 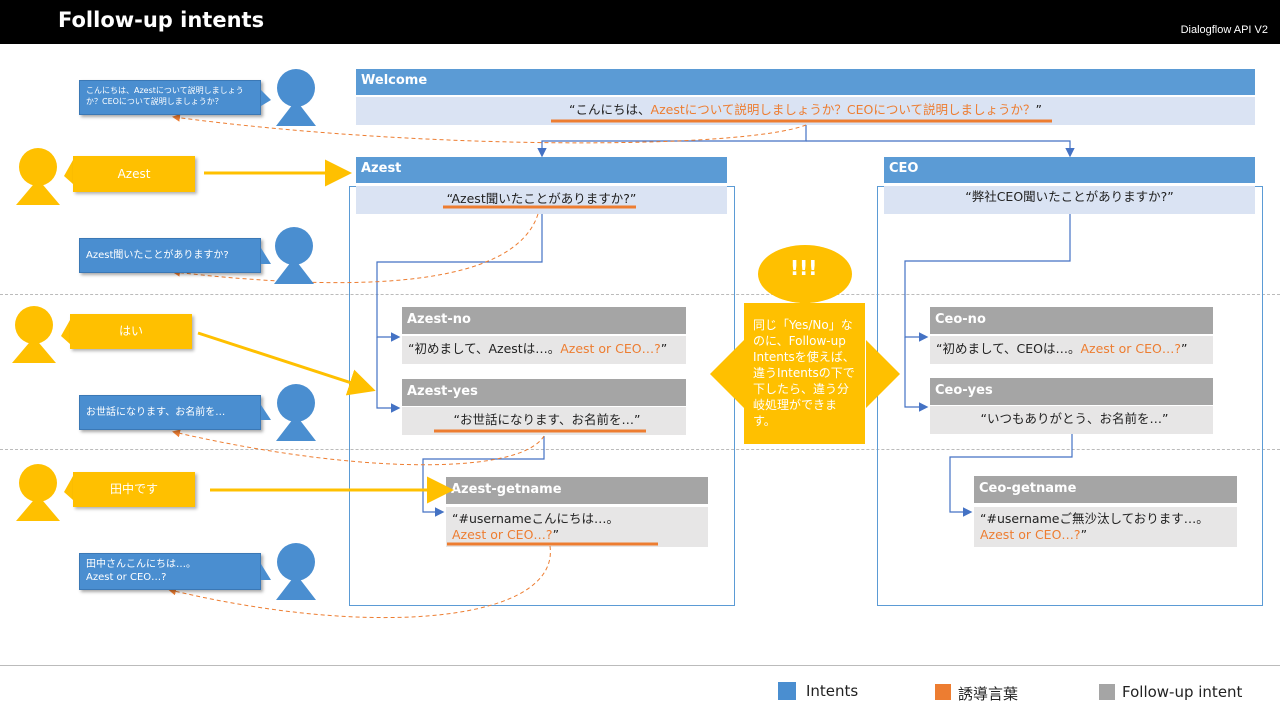 I want to click on user-bubble-azest: Azest, so click(x=134, y=174).